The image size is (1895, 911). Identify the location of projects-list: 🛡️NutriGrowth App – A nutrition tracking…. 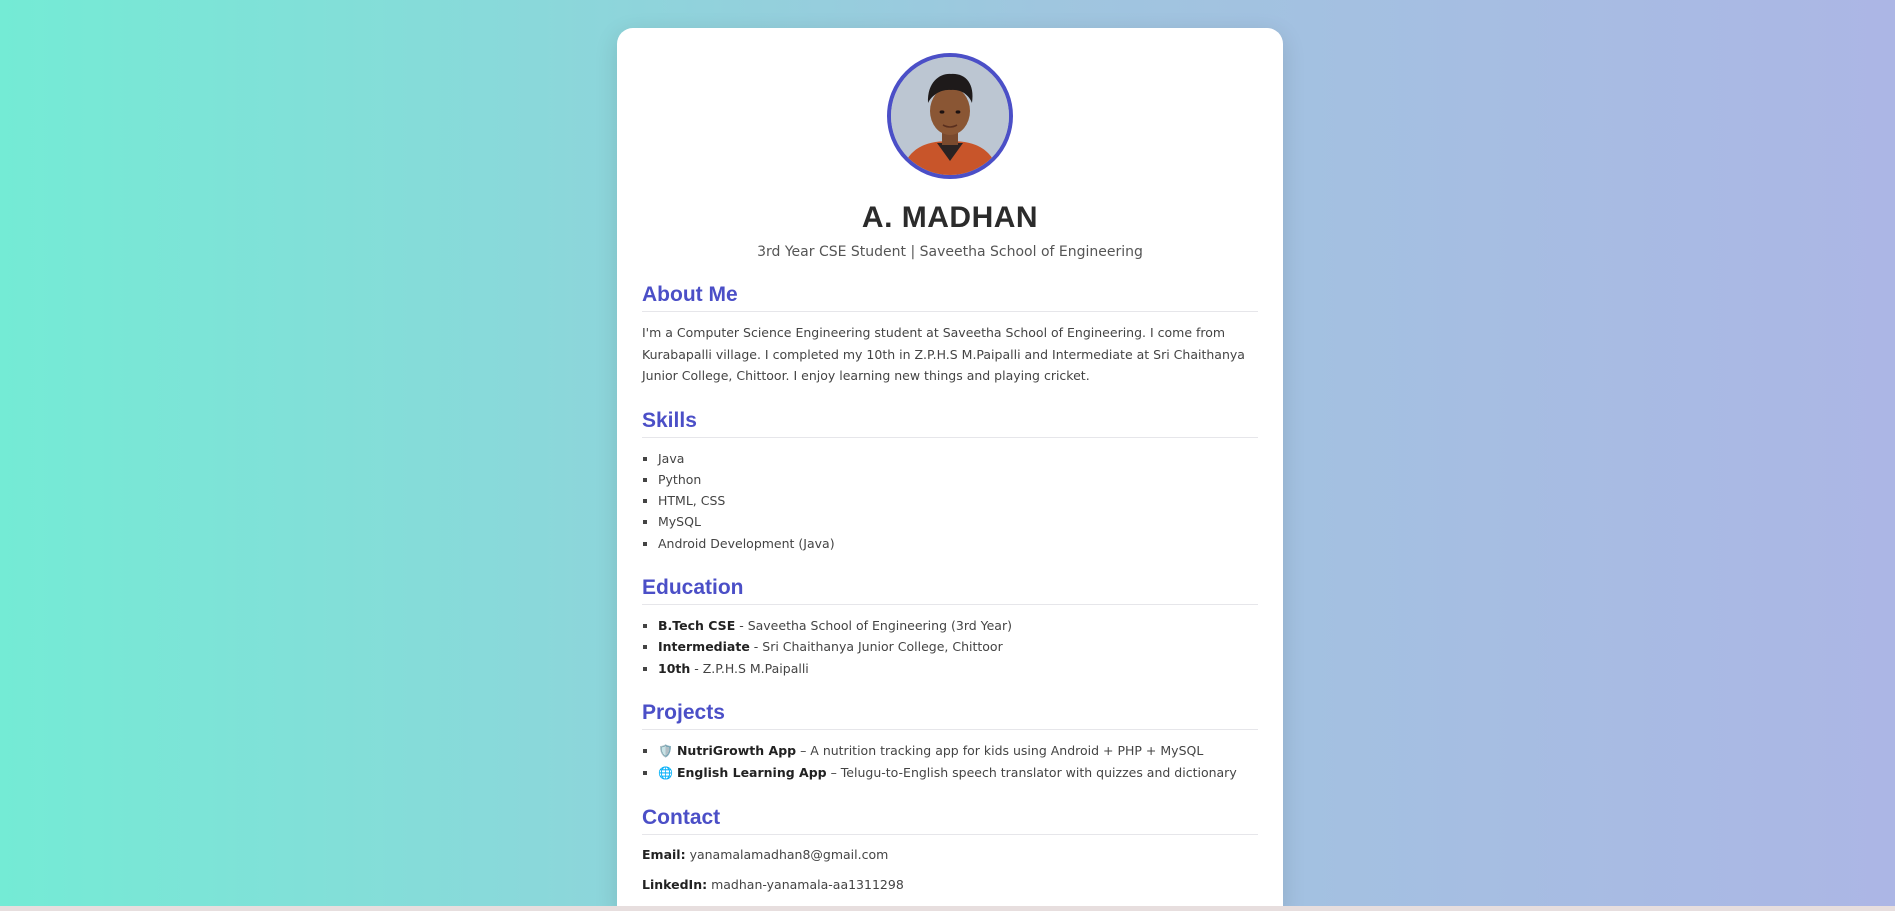
(950, 762).